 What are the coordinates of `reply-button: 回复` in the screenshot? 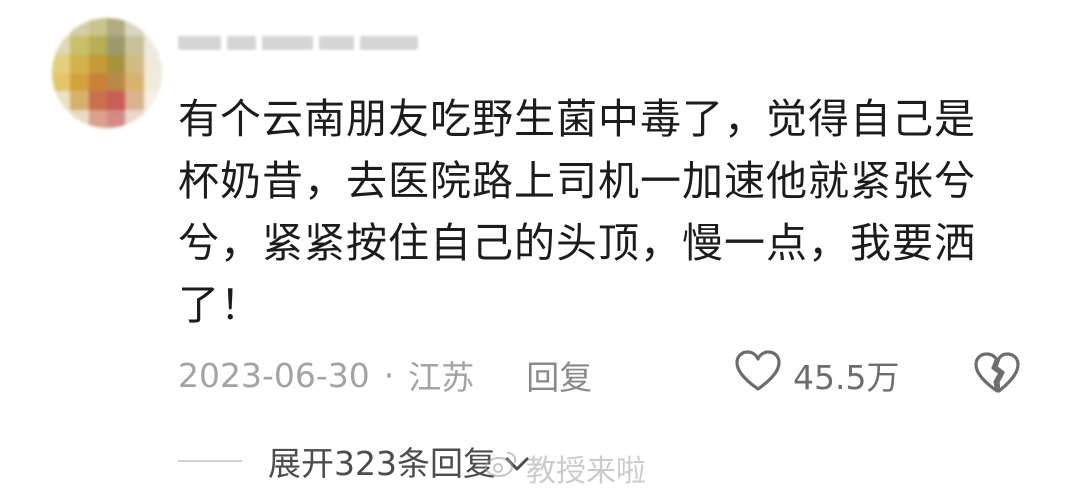 It's located at (559, 375).